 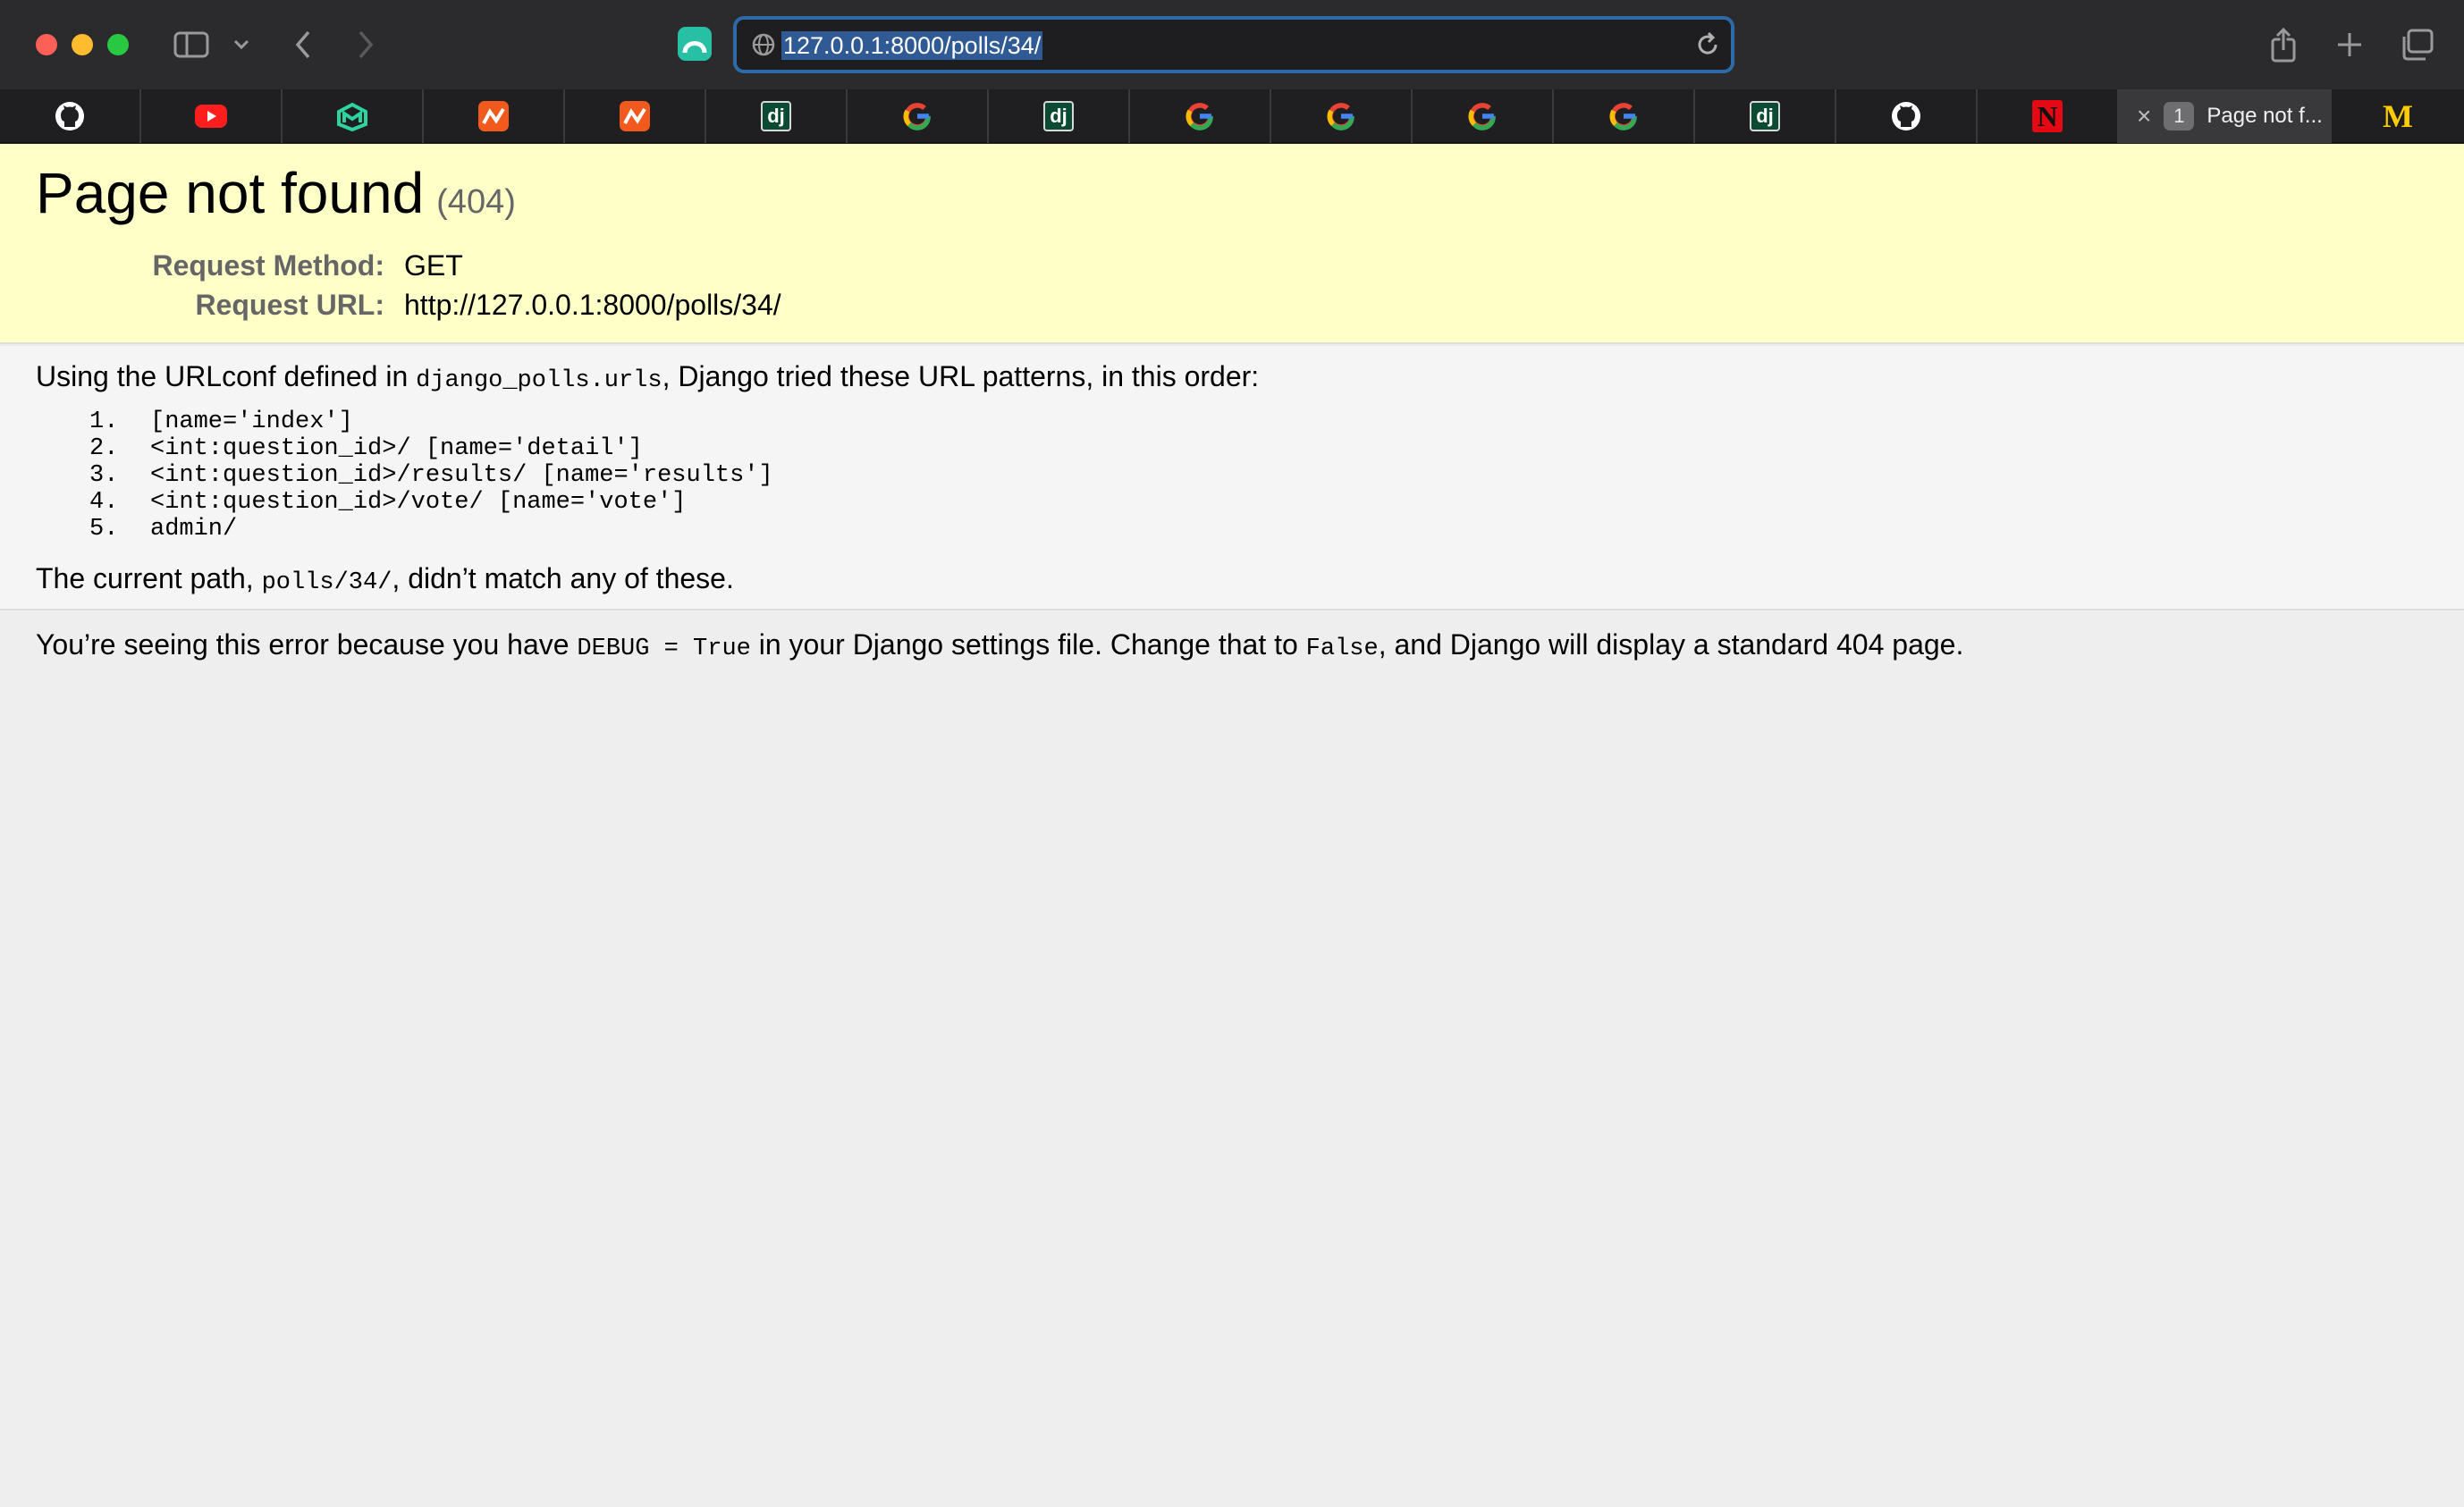 I want to click on debug-setting: DEBUG = True, so click(x=664, y=649).